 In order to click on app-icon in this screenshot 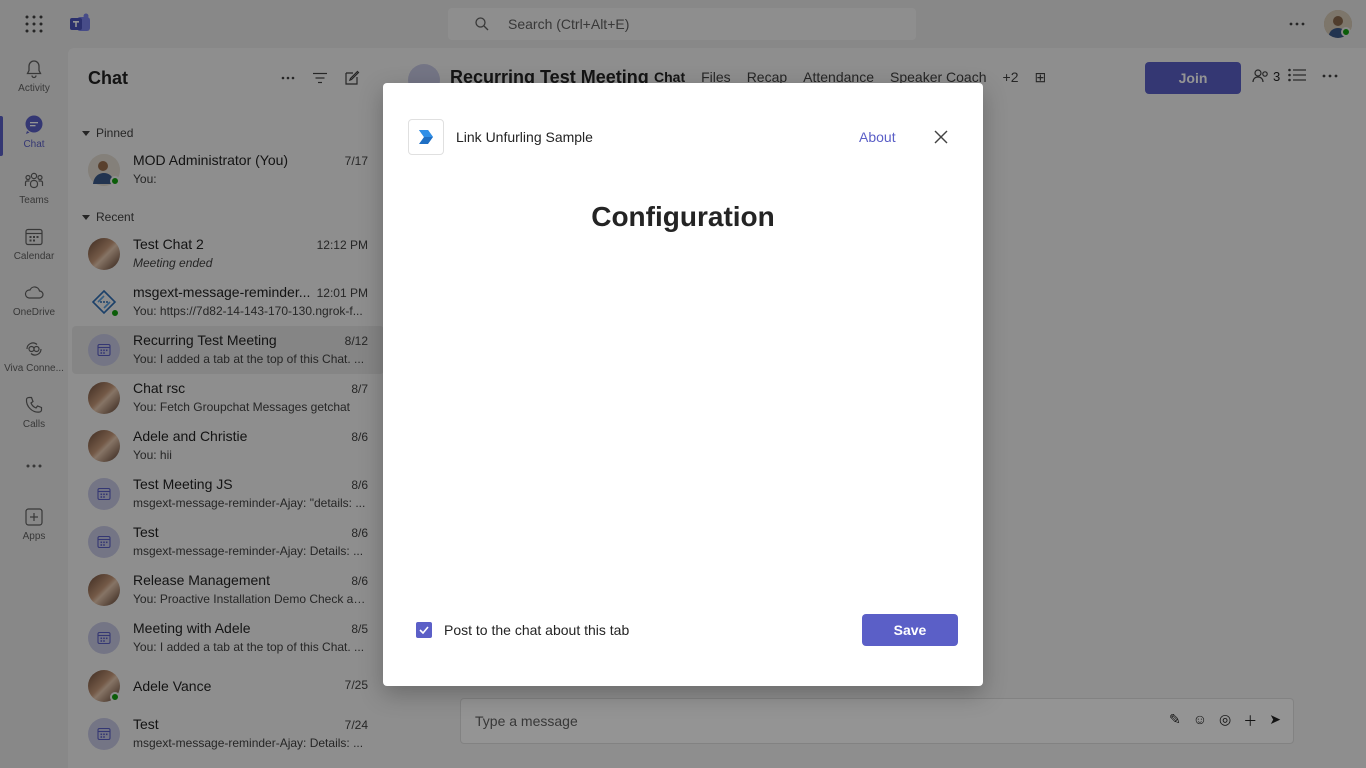, I will do `click(426, 137)`.